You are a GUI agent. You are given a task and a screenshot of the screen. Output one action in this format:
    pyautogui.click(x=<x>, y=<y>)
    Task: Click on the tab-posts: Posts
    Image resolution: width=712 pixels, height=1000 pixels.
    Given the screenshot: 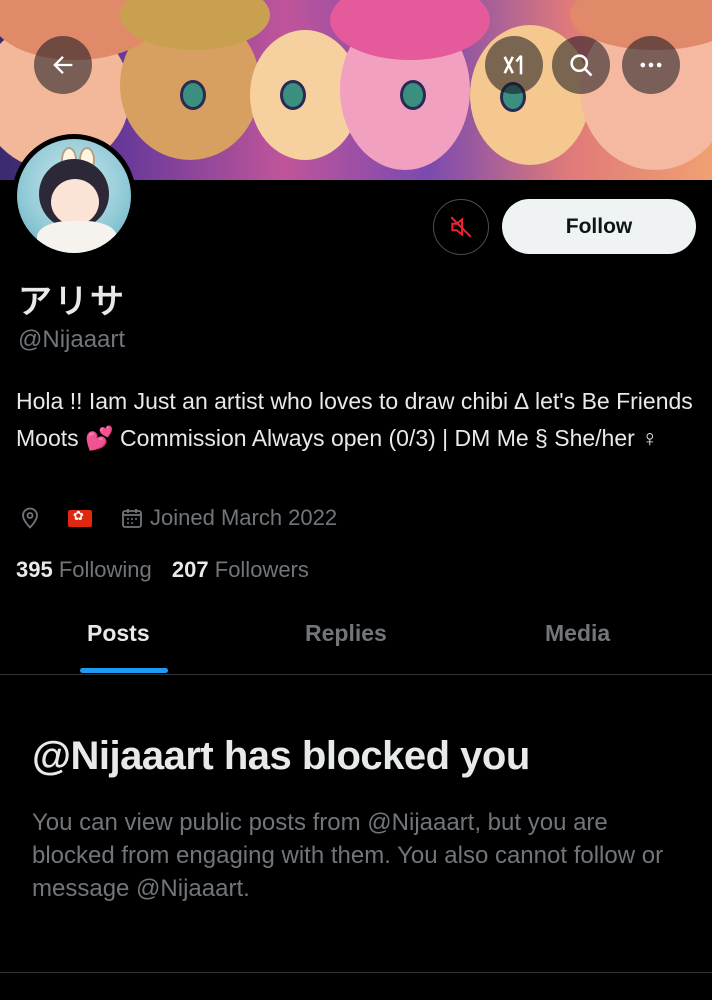 What is the action you would take?
    pyautogui.click(x=118, y=633)
    